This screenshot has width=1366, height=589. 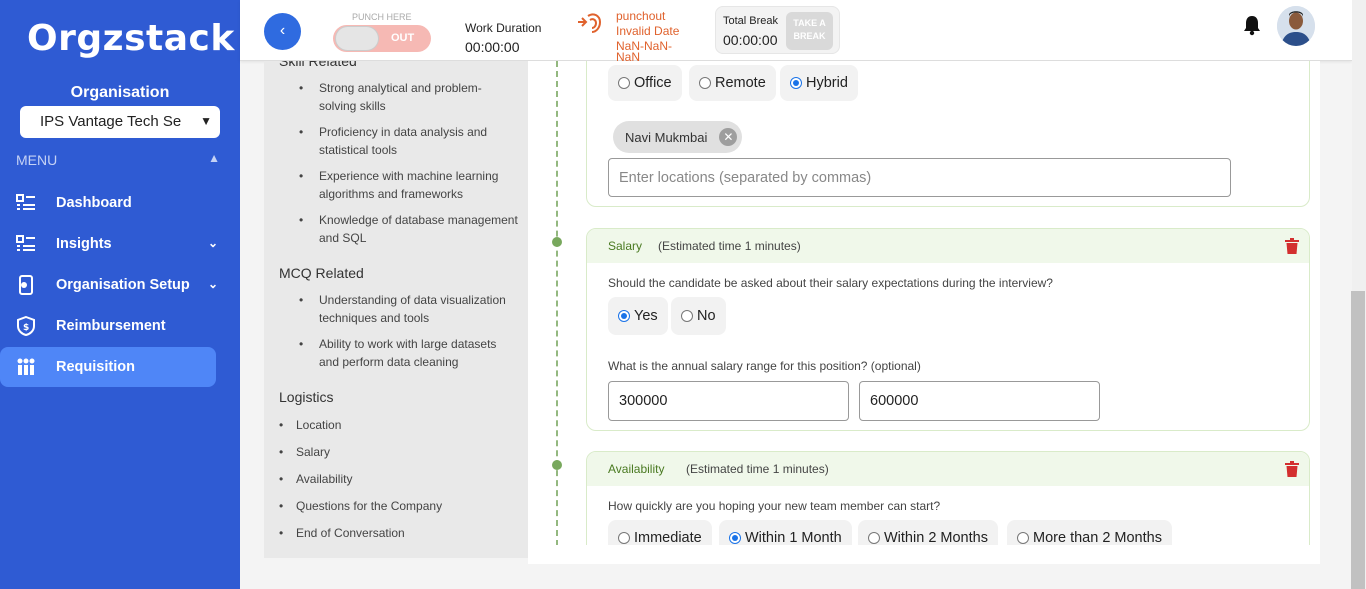 I want to click on work-duration-label: Work Duration, so click(x=503, y=28).